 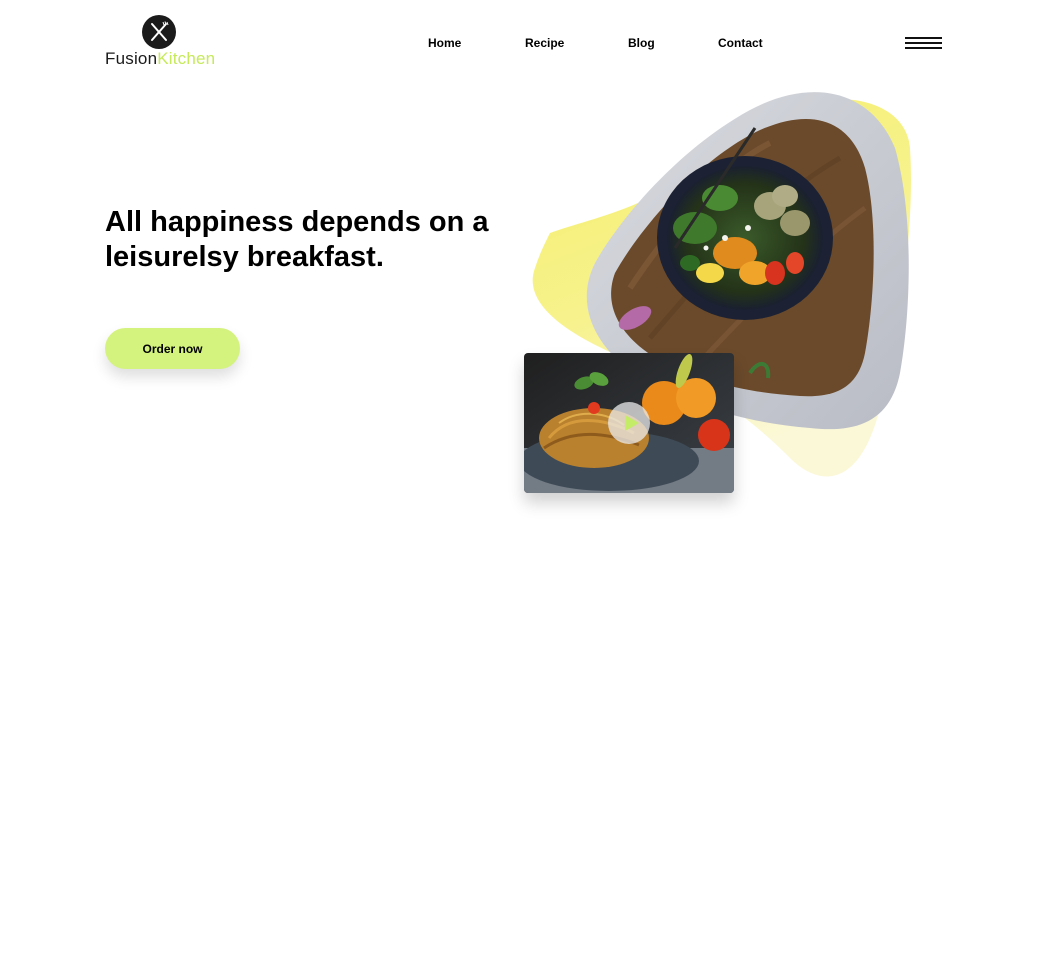 What do you see at coordinates (740, 43) in the screenshot?
I see `nav-link-contact: Contact` at bounding box center [740, 43].